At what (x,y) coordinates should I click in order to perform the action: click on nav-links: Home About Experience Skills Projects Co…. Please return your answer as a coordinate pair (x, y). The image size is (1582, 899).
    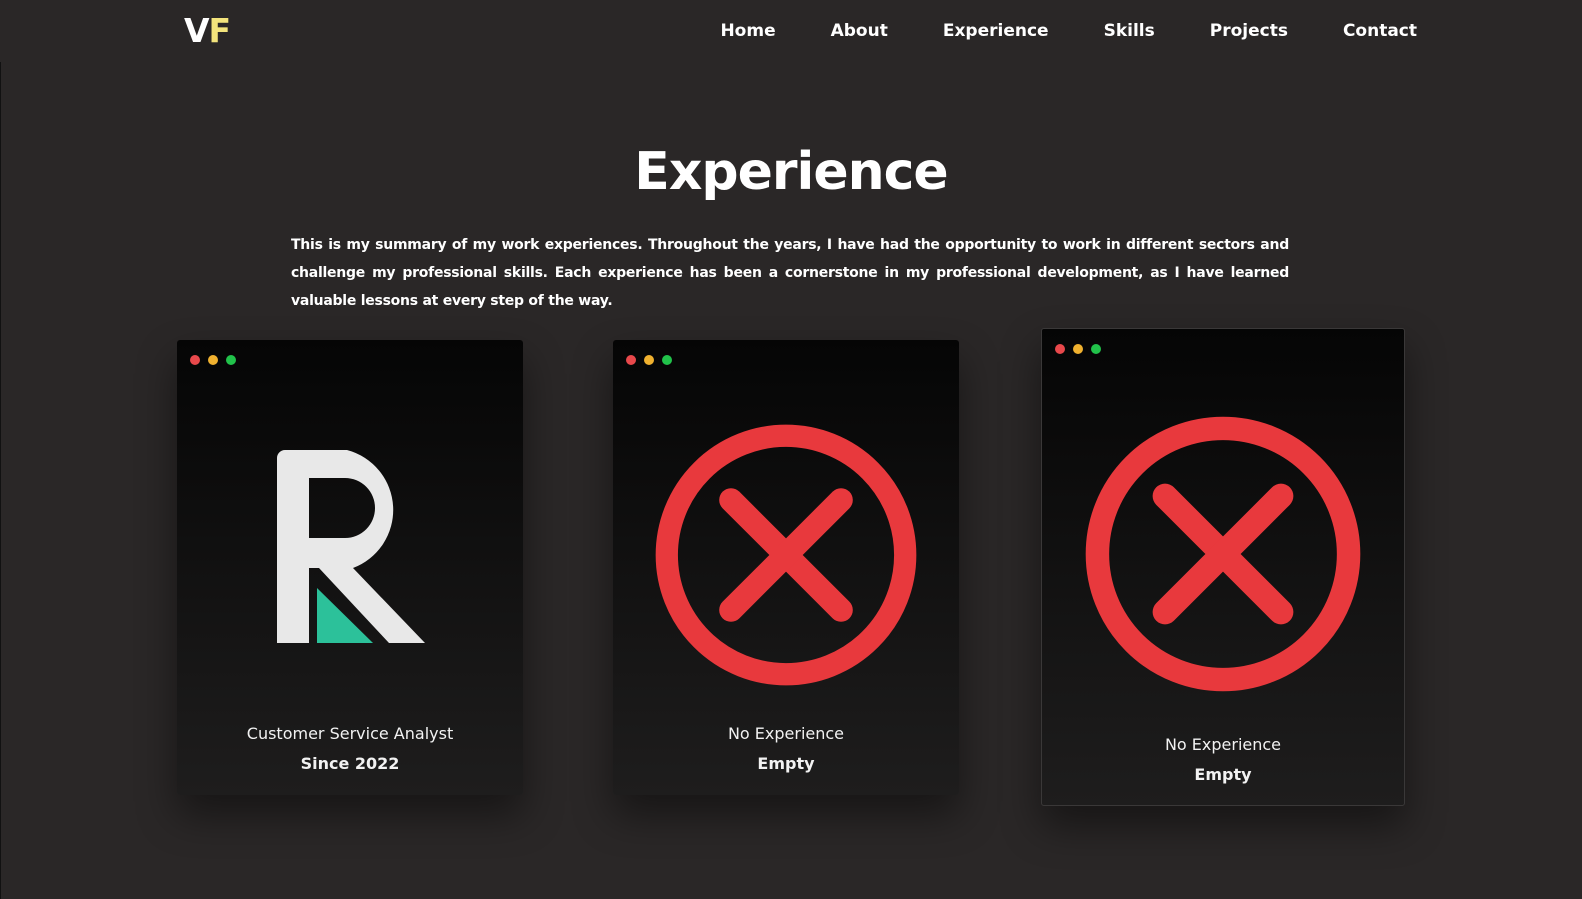
    Looking at the image, I should click on (1068, 31).